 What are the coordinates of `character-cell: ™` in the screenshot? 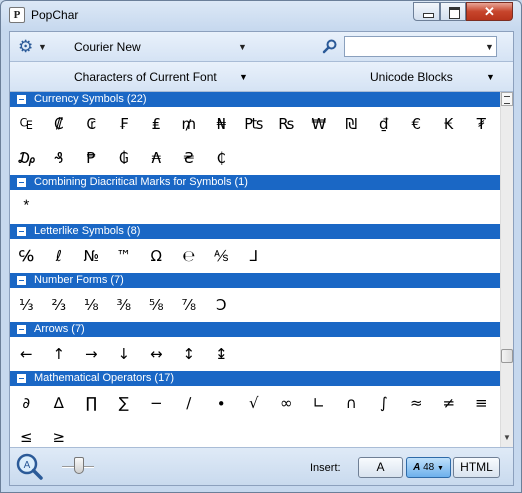 It's located at (124, 256).